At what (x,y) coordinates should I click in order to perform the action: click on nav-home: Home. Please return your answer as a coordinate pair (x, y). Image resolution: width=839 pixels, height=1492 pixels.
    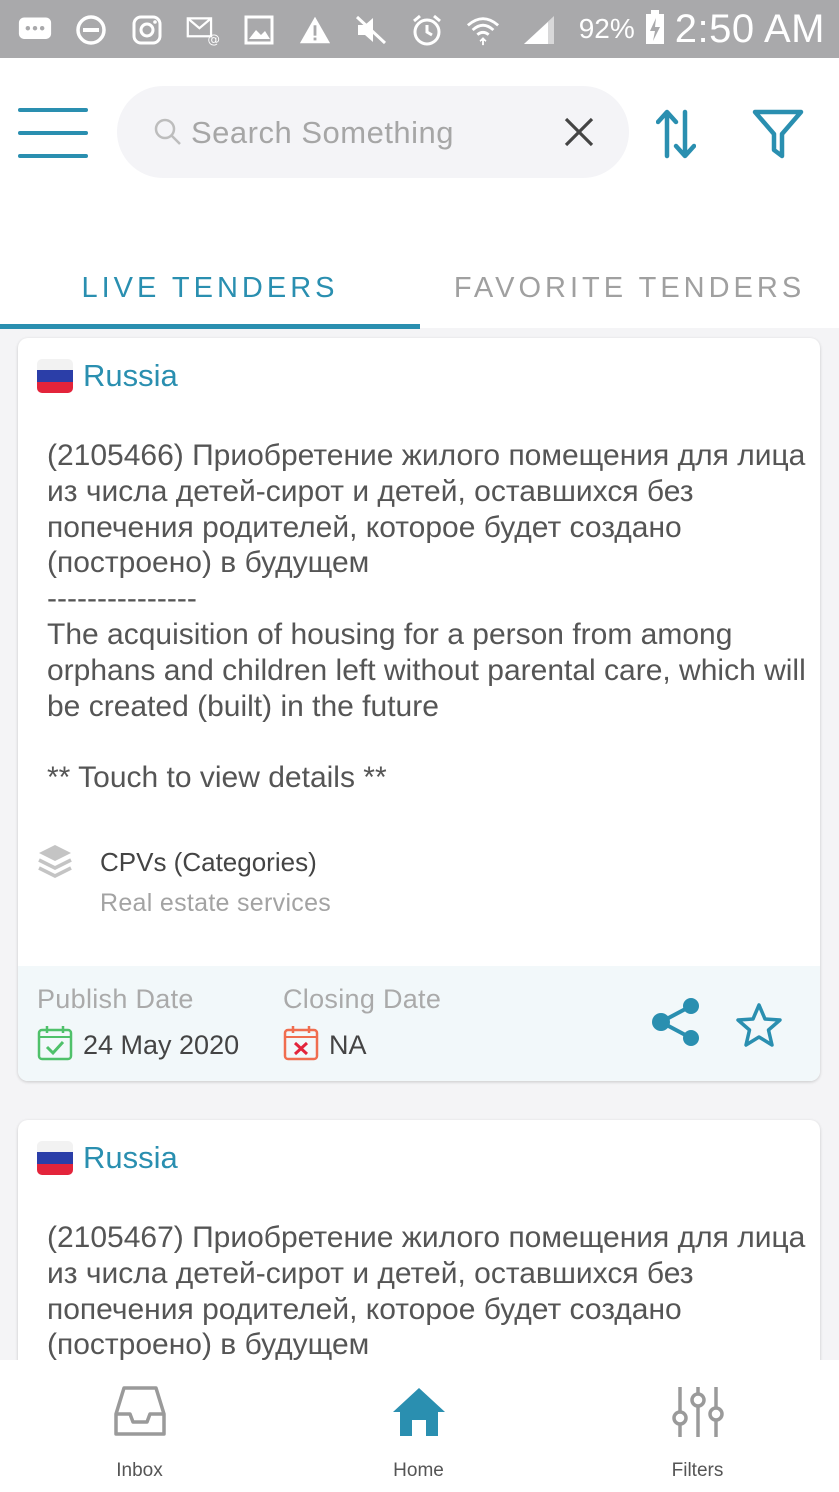
    Looking at the image, I should click on (418, 1426).